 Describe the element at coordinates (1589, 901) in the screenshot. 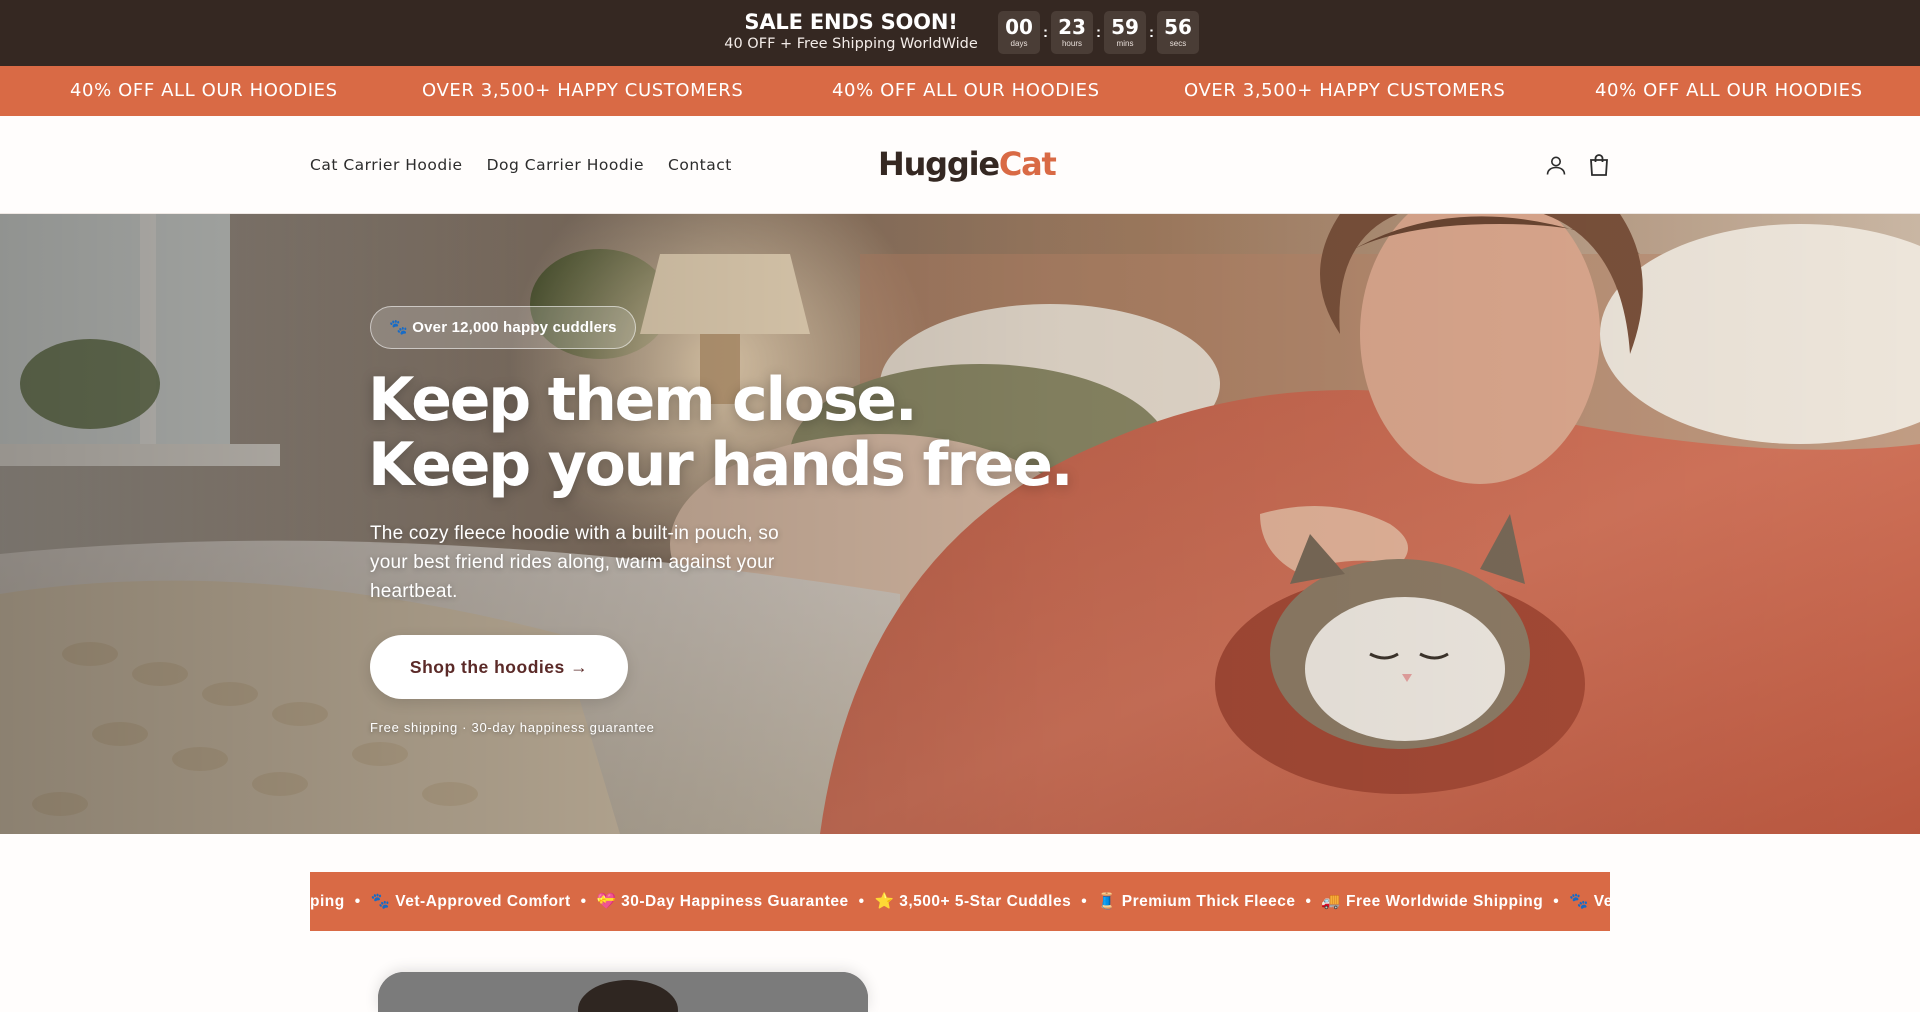

I see `trust-item: 🐾 Ve` at that location.